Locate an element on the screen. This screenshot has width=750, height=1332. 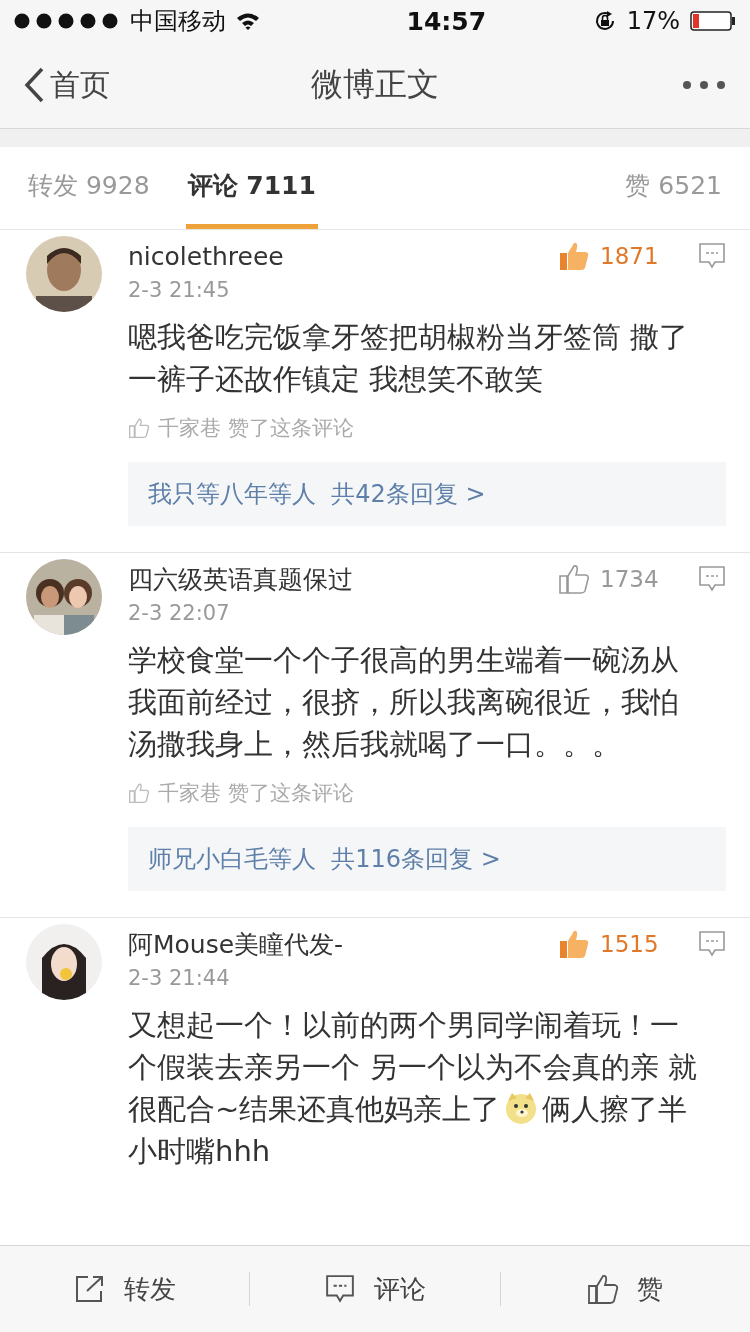
comment-text: 又想起一个！以前的两个男同学闹着玩！一个假装去亲另一个 另一个以为不会真的亲 就很配合~结果还真他妈亲上了 俩人擦了半小时嘴hhh is located at coordinates (413, 1088).